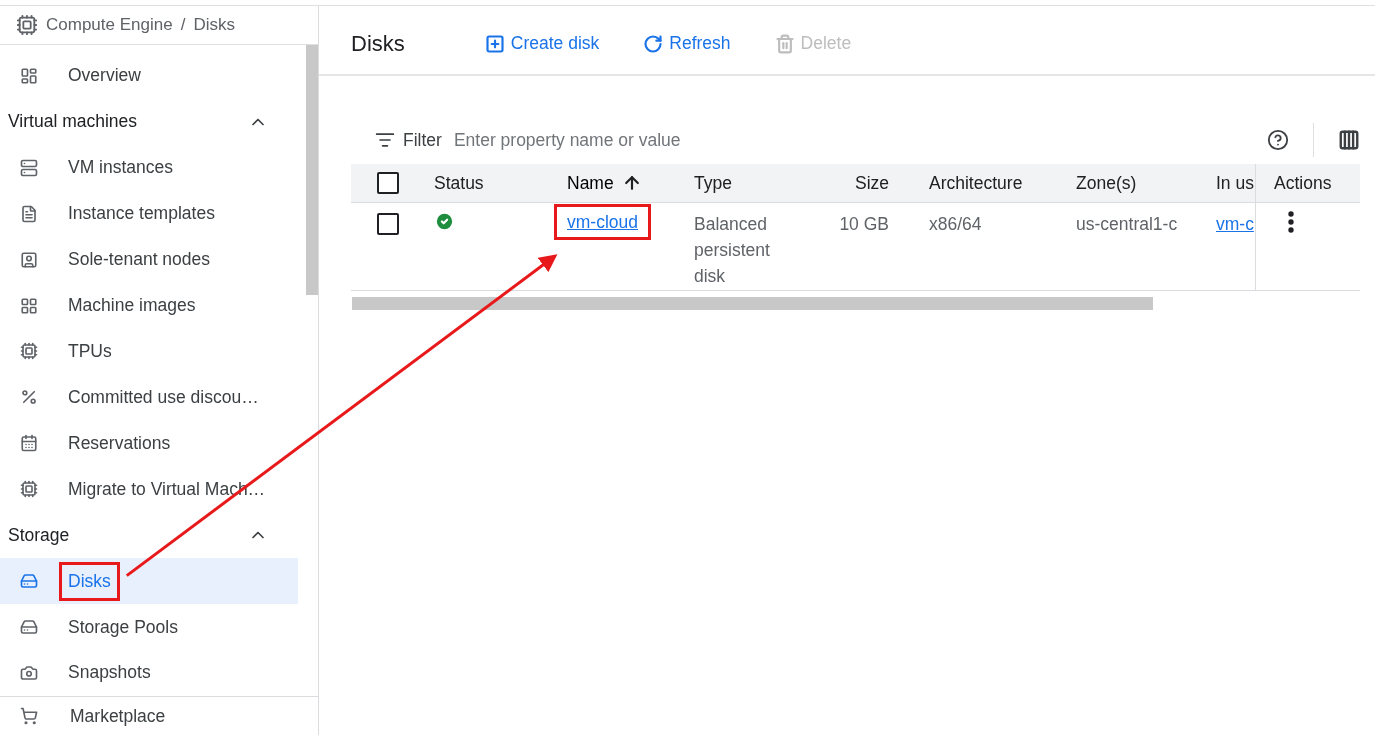  What do you see at coordinates (1235, 224) in the screenshot?
I see `in-use-link: vm-c` at bounding box center [1235, 224].